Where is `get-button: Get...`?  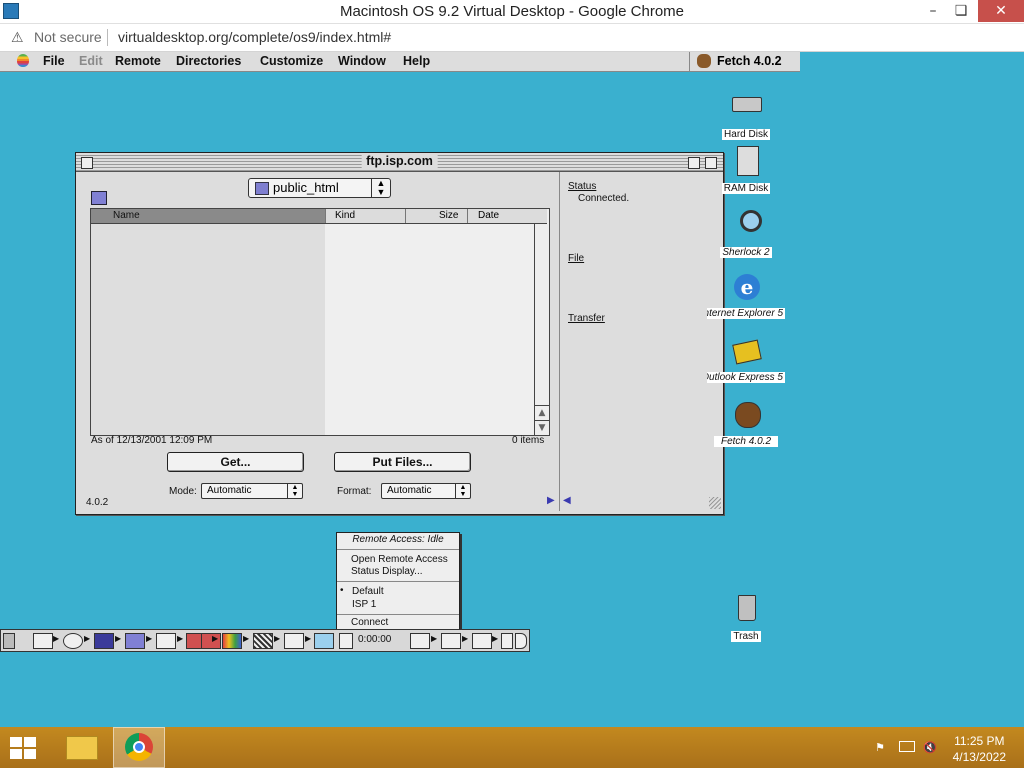
get-button: Get... is located at coordinates (235, 462).